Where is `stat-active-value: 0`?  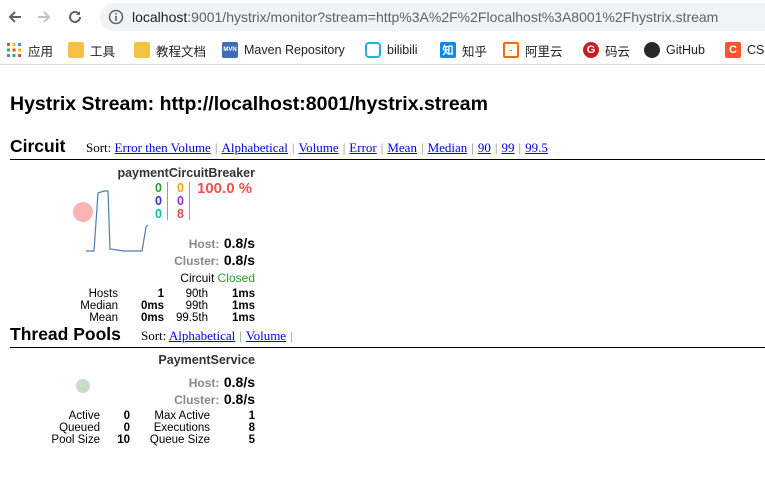 stat-active-value: 0 is located at coordinates (126, 416).